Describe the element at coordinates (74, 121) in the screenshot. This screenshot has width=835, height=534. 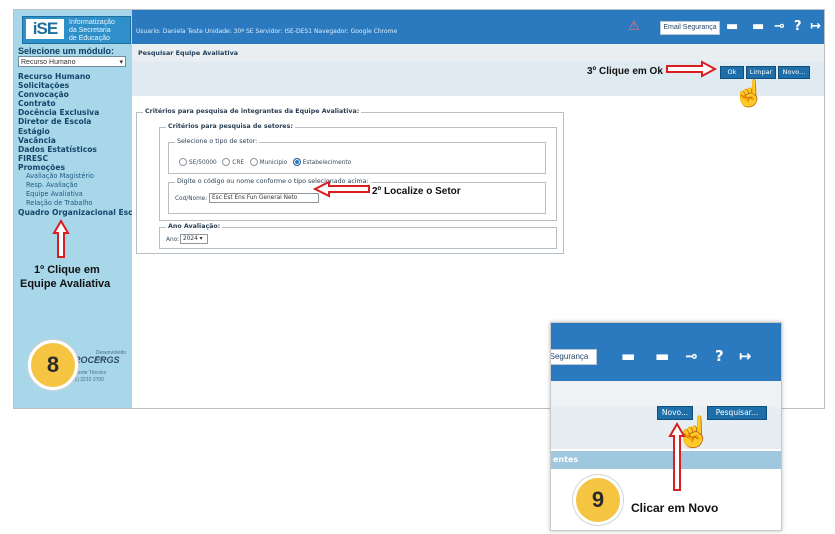
I see `sidebar-item: Diretor de Escola` at that location.